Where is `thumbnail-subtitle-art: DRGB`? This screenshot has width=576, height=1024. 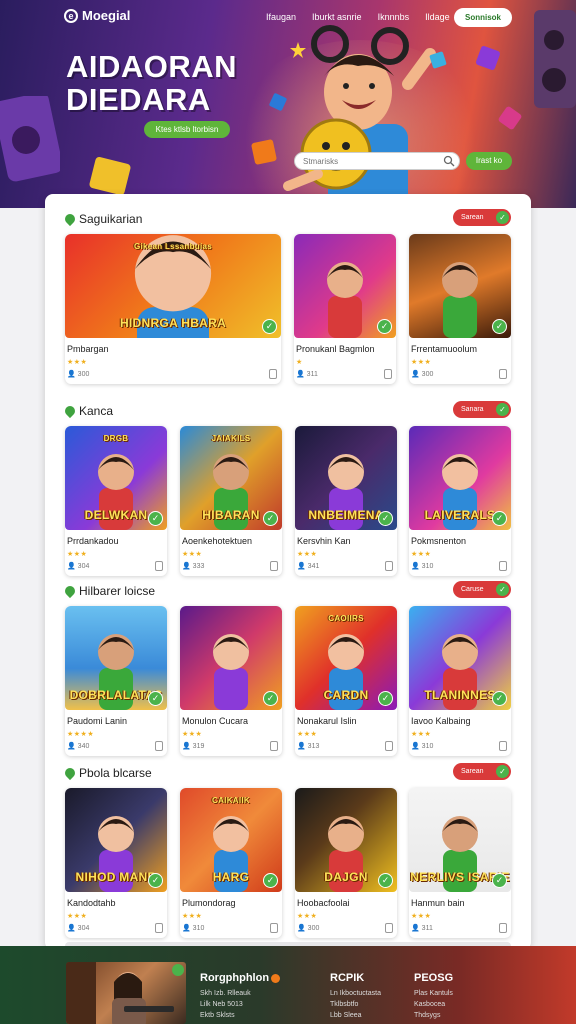
thumbnail-subtitle-art: DRGB is located at coordinates (116, 438).